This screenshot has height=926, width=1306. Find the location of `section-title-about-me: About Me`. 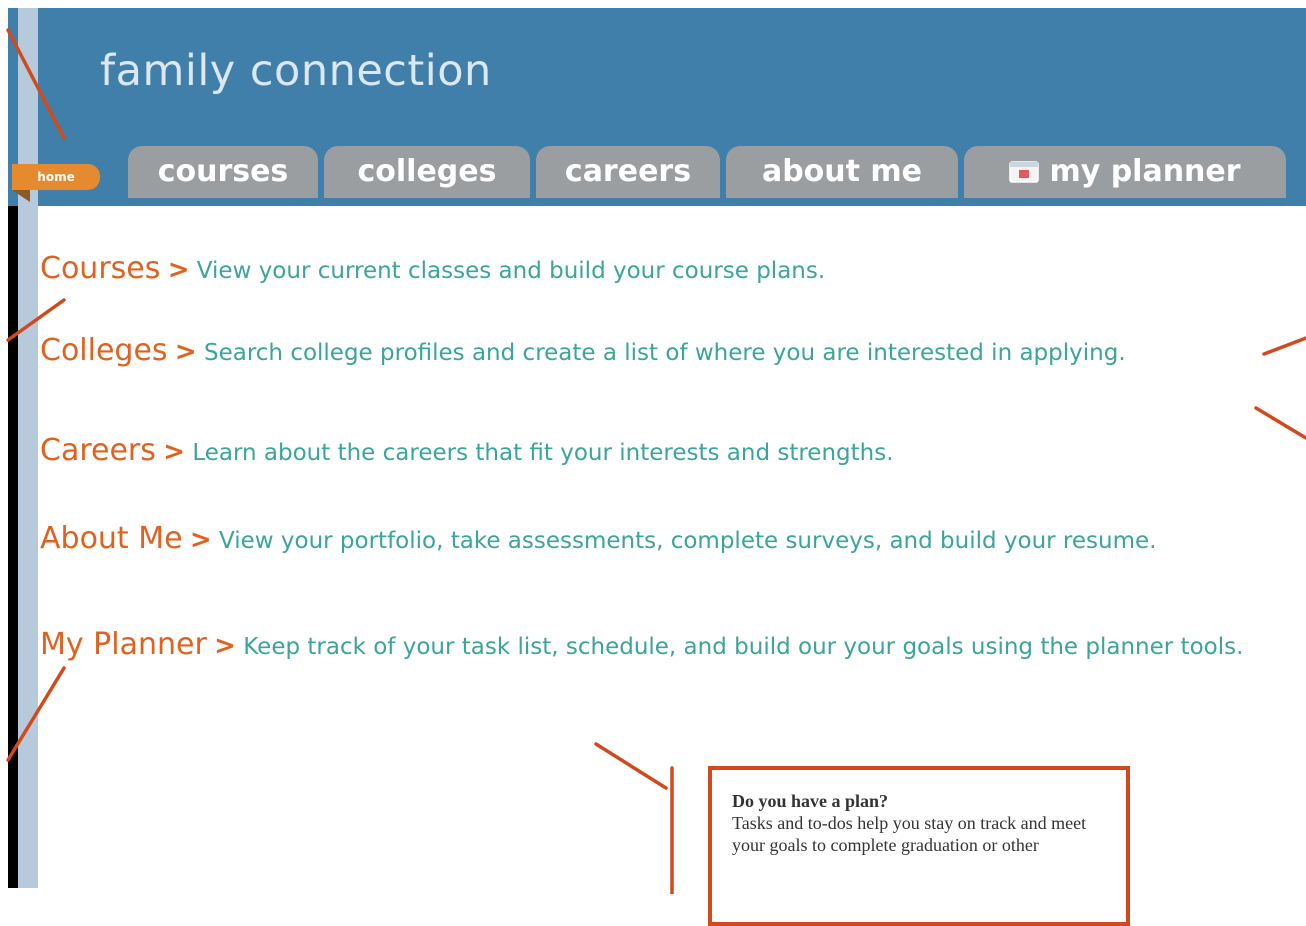

section-title-about-me: About Me is located at coordinates (111, 538).